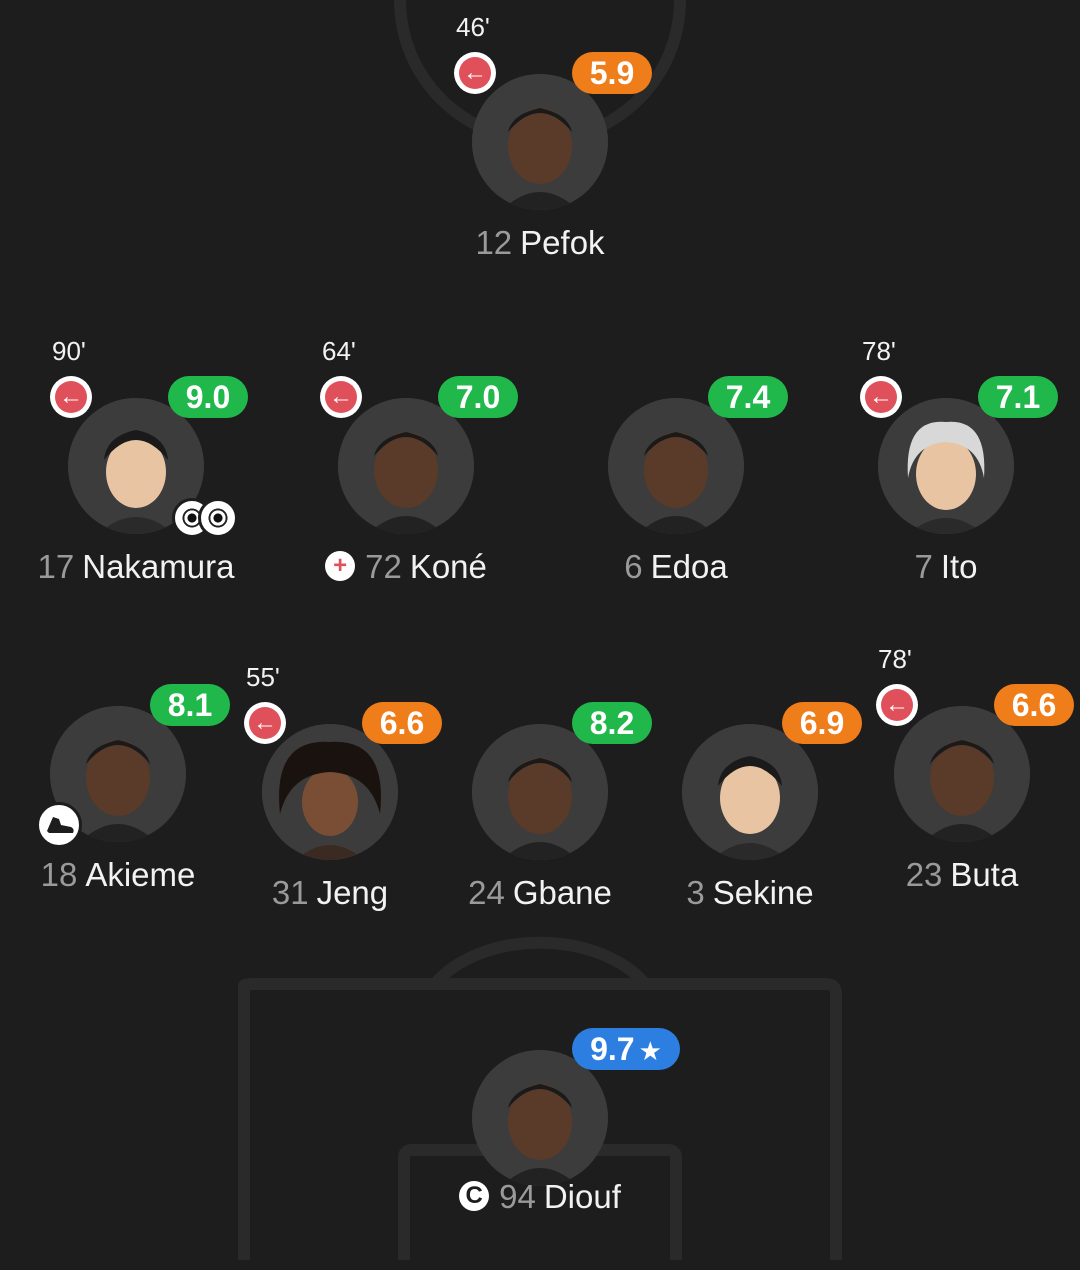 This screenshot has height=1270, width=1080. What do you see at coordinates (383, 566) in the screenshot?
I see `shirt-number: 72` at bounding box center [383, 566].